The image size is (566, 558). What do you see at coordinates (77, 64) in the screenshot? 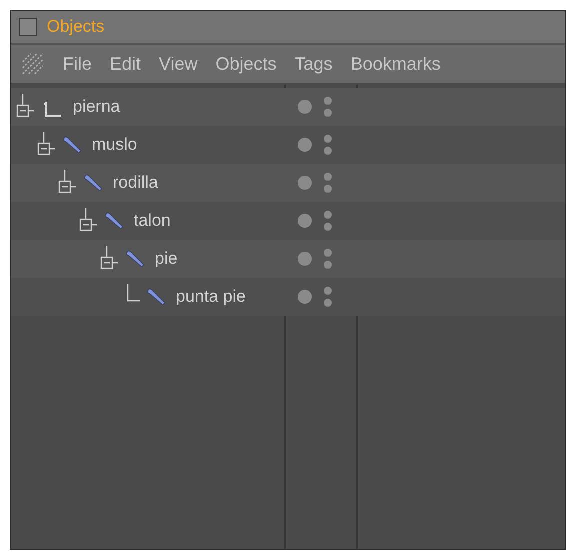
I see `menu-item: File` at bounding box center [77, 64].